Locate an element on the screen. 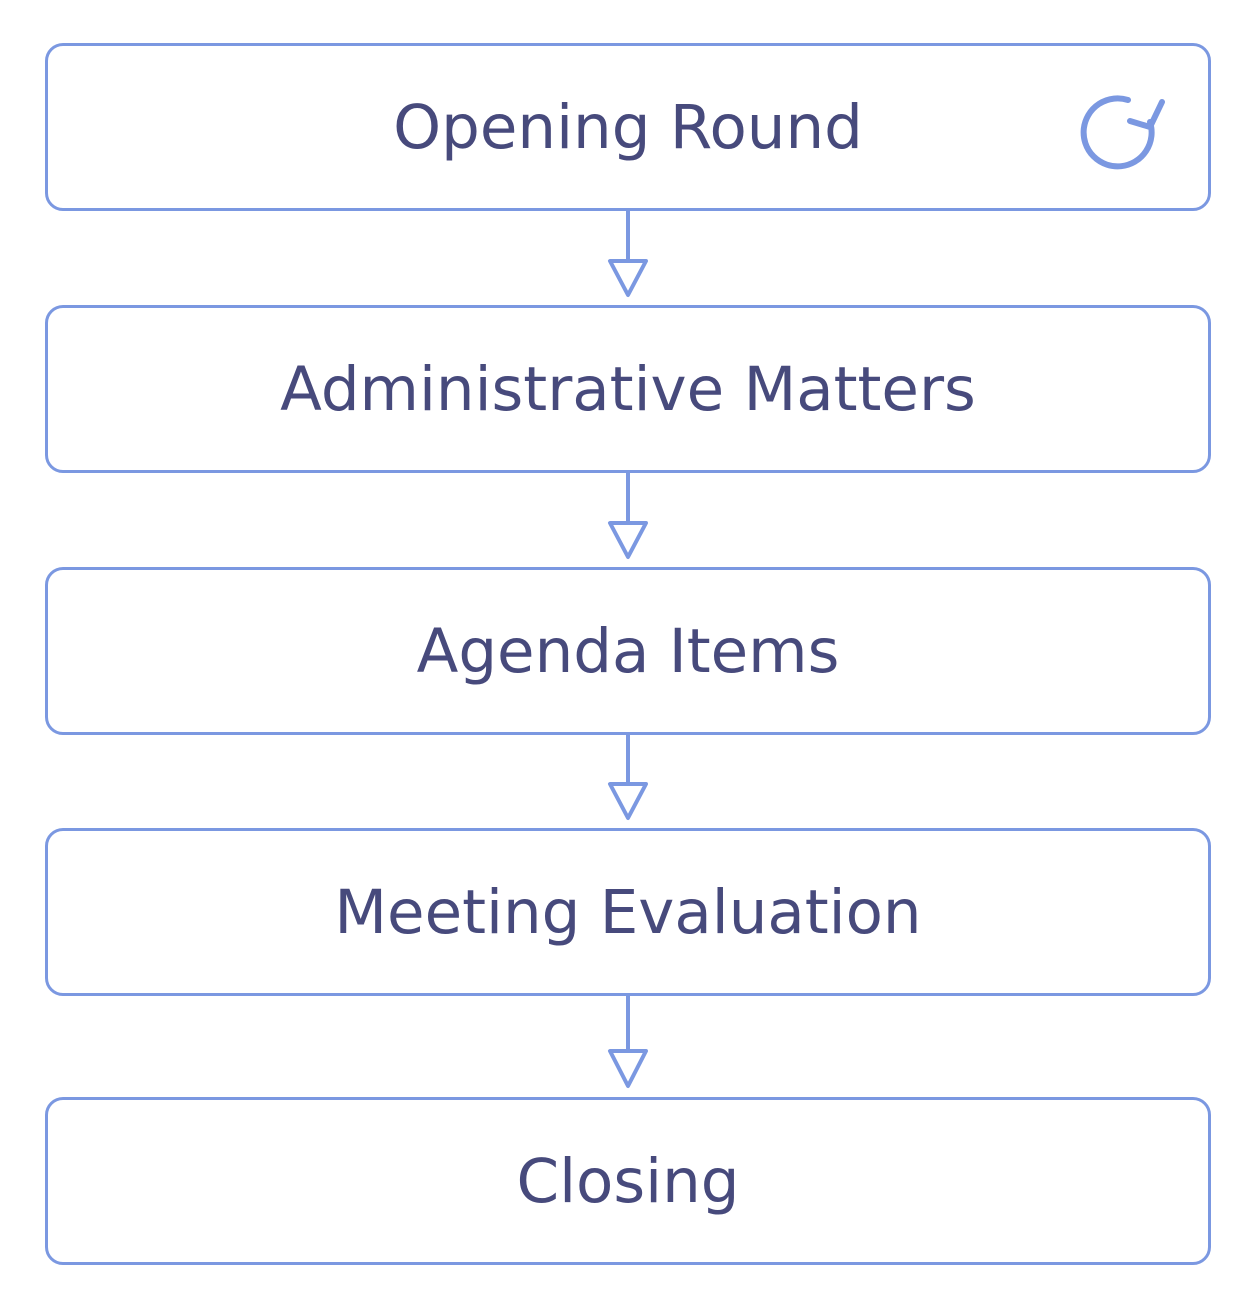 The width and height of the screenshot is (1250, 1310). step-closing: Closing is located at coordinates (628, 1181).